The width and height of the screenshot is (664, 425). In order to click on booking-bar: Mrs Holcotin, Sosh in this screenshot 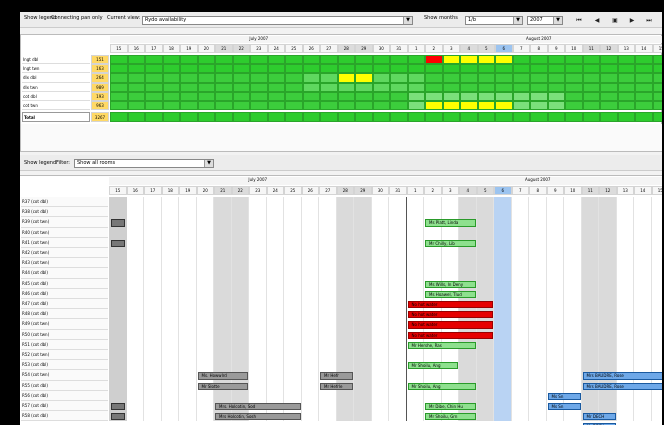, I will do `click(258, 417)`.